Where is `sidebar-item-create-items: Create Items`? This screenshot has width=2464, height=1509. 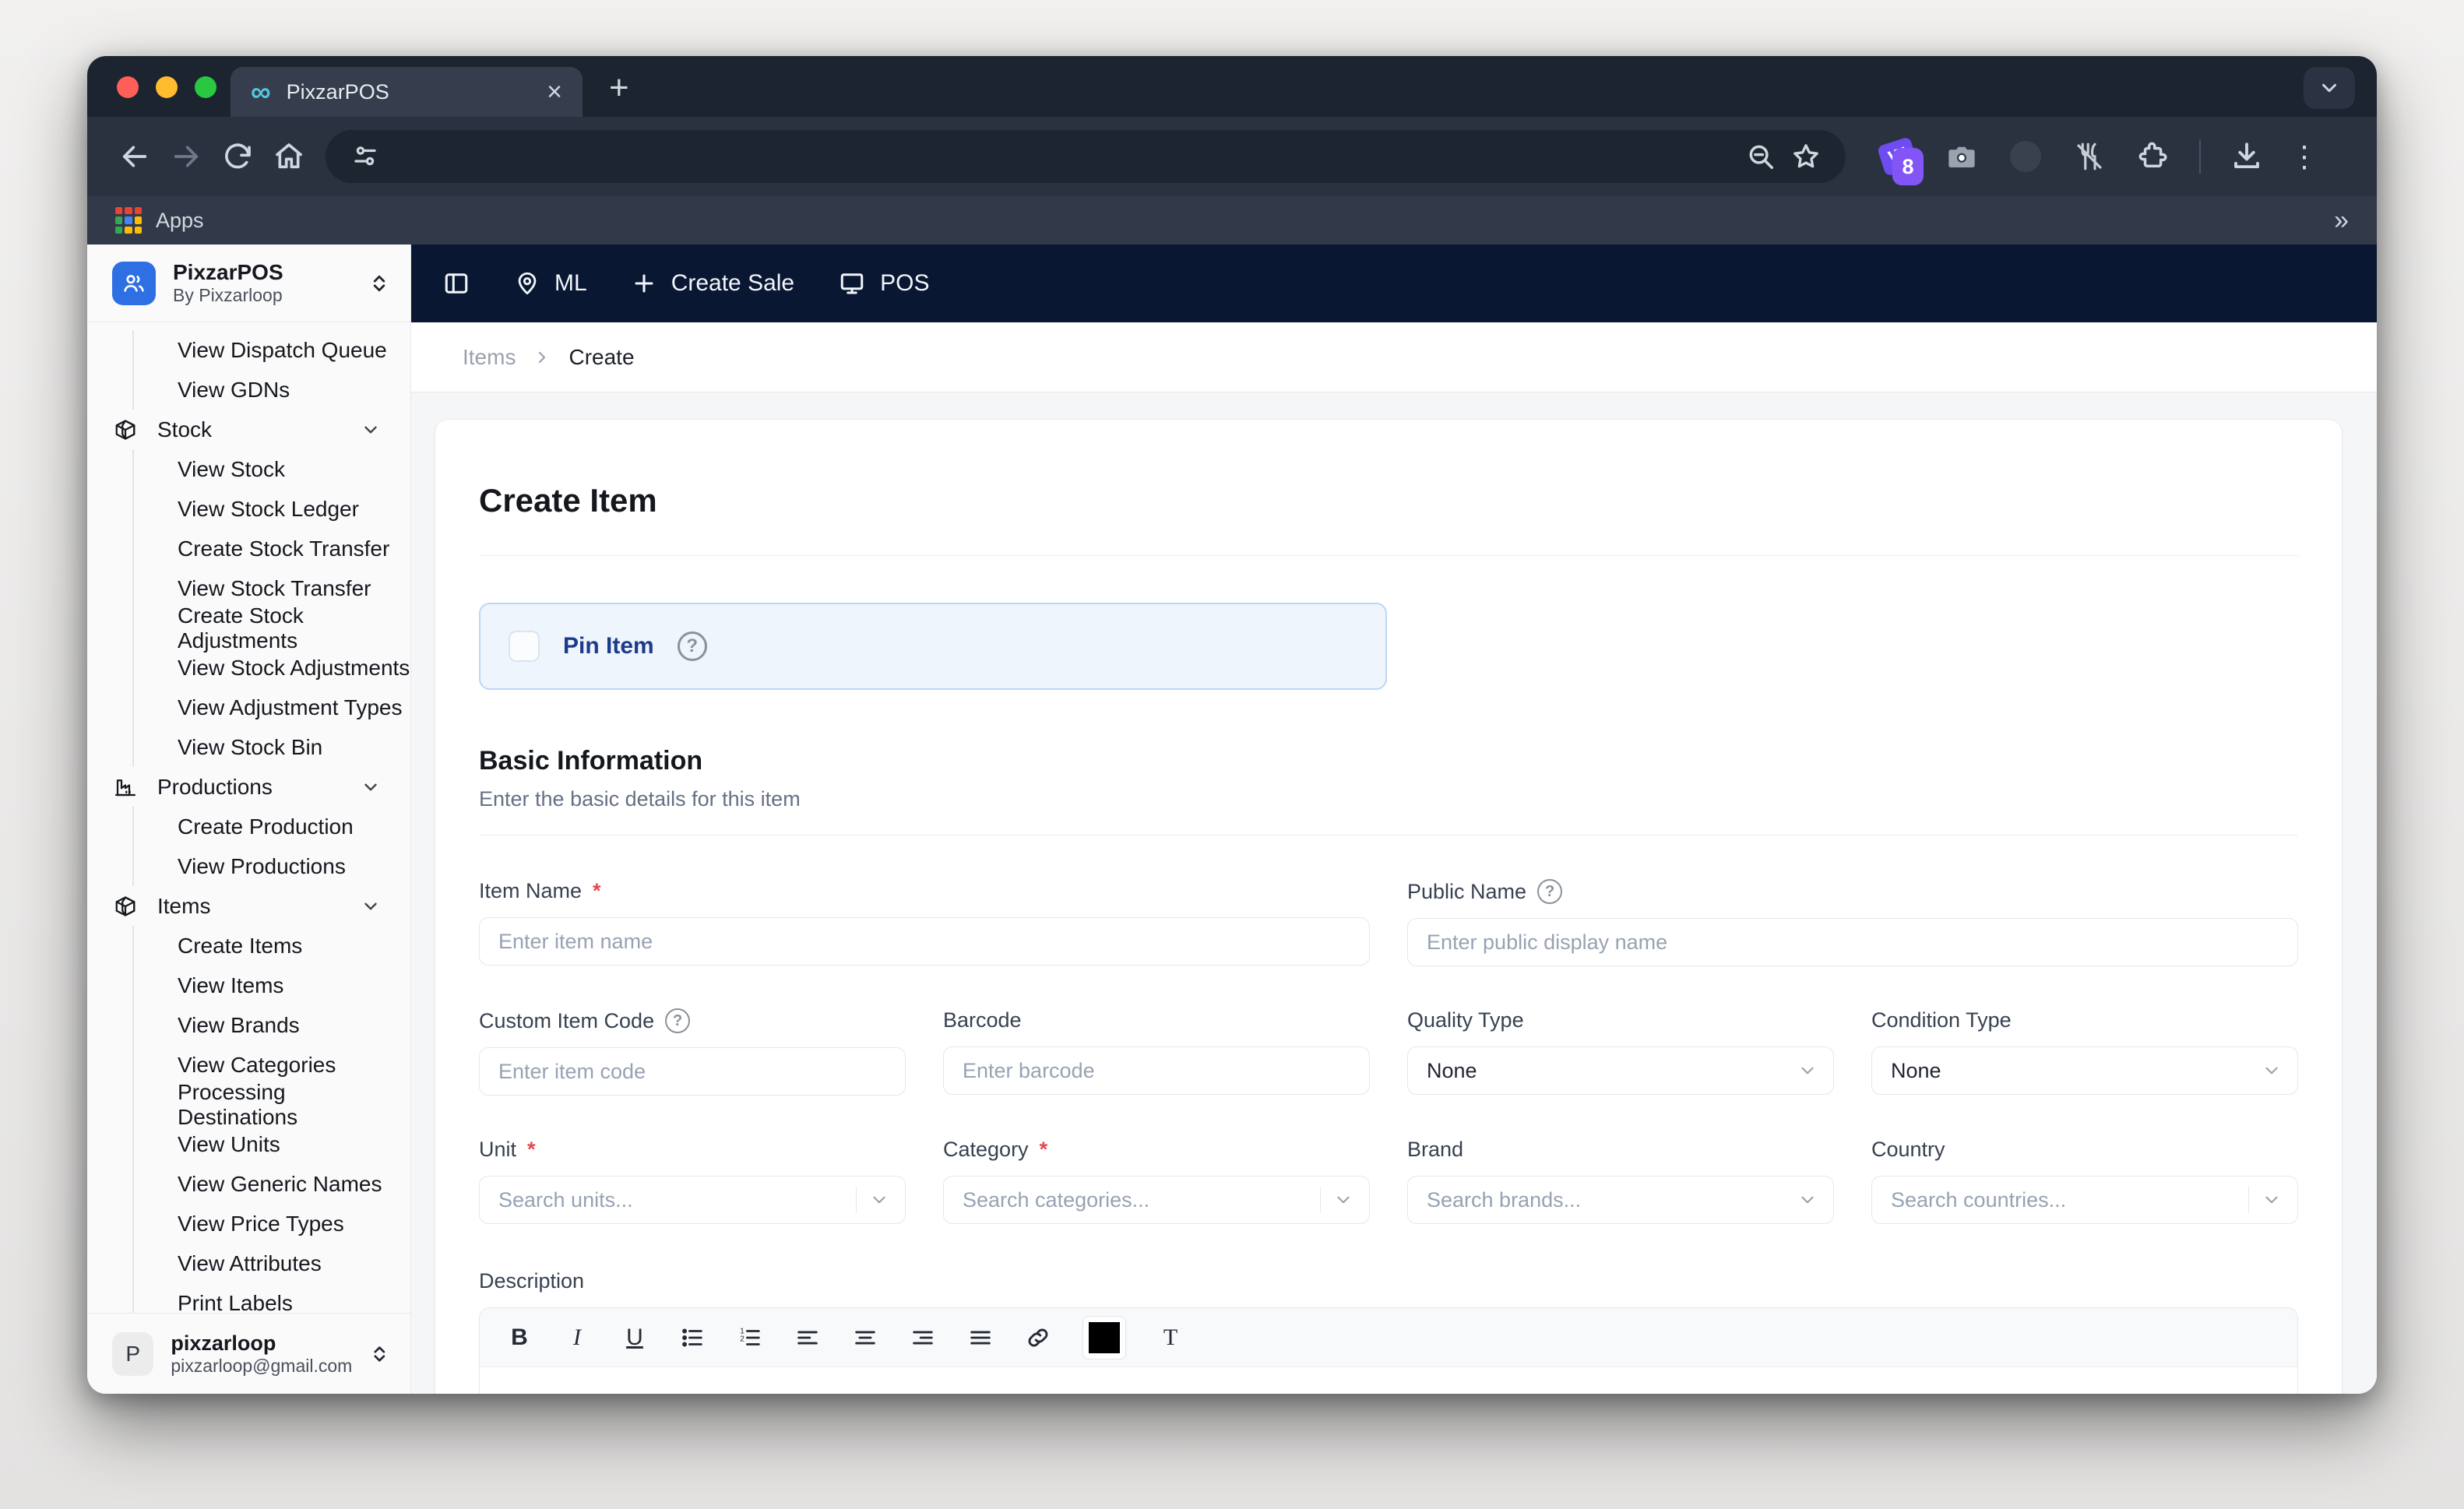 sidebar-item-create-items: Create Items is located at coordinates (271, 946).